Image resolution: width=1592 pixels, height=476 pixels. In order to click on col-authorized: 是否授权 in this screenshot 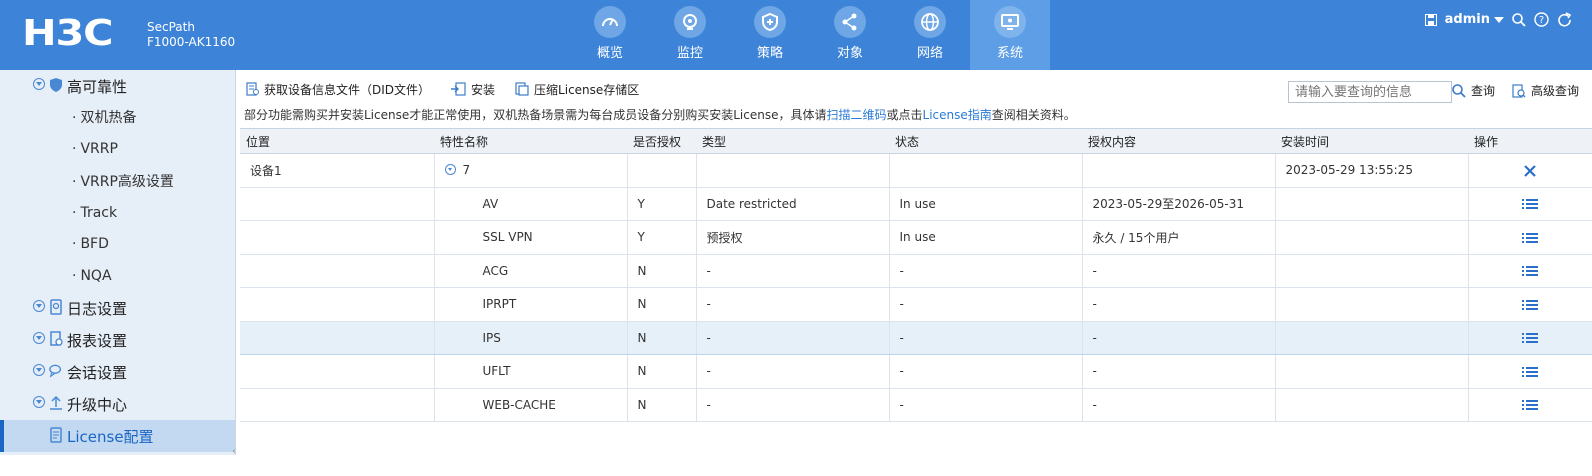, I will do `click(661, 141)`.